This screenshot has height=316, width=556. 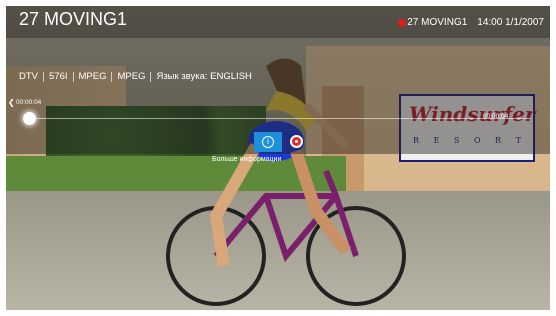 What do you see at coordinates (402, 22) in the screenshot?
I see `recording-dot-icon` at bounding box center [402, 22].